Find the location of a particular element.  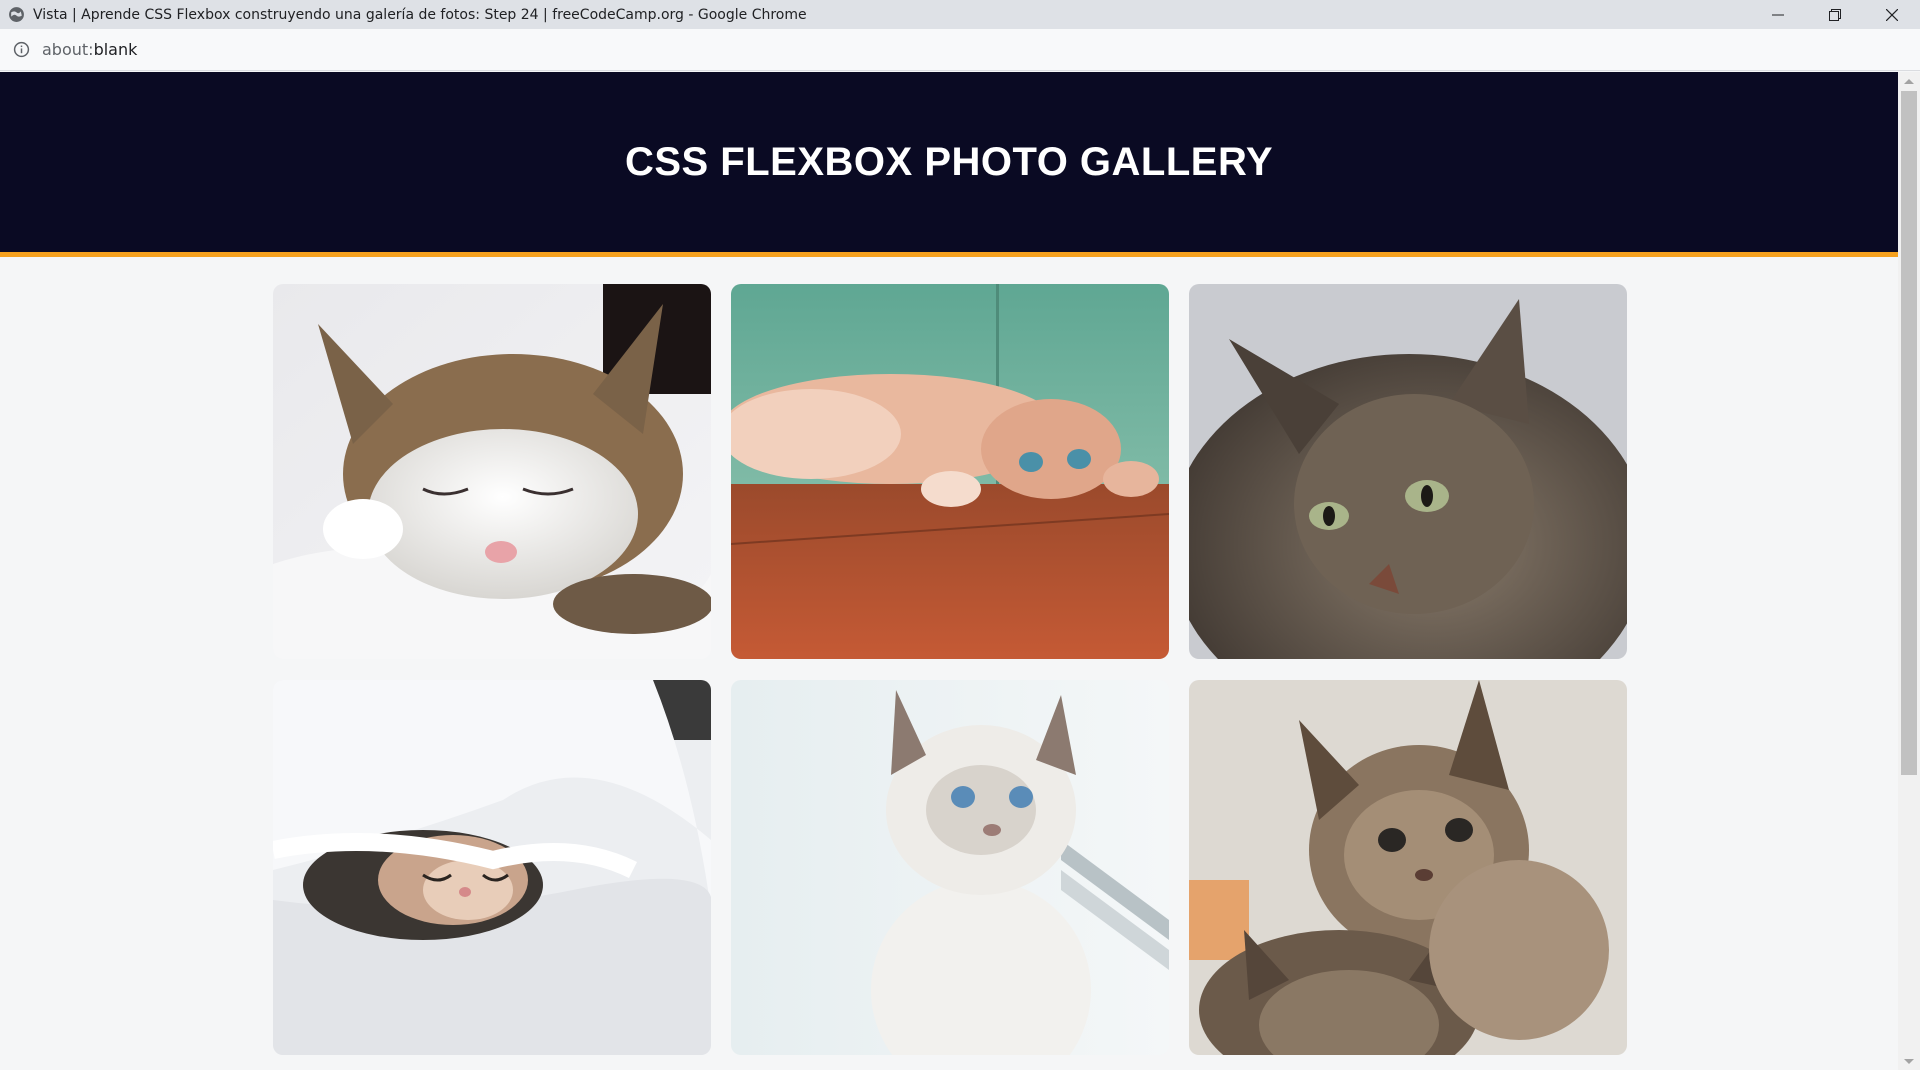

minimize-icon is located at coordinates (1777, 14).